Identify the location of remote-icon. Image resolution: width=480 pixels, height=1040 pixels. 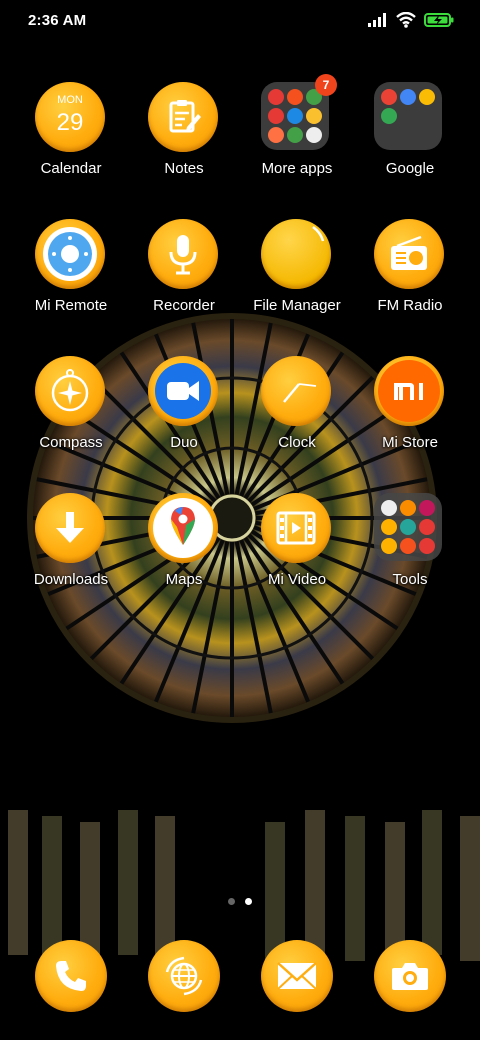
(70, 254).